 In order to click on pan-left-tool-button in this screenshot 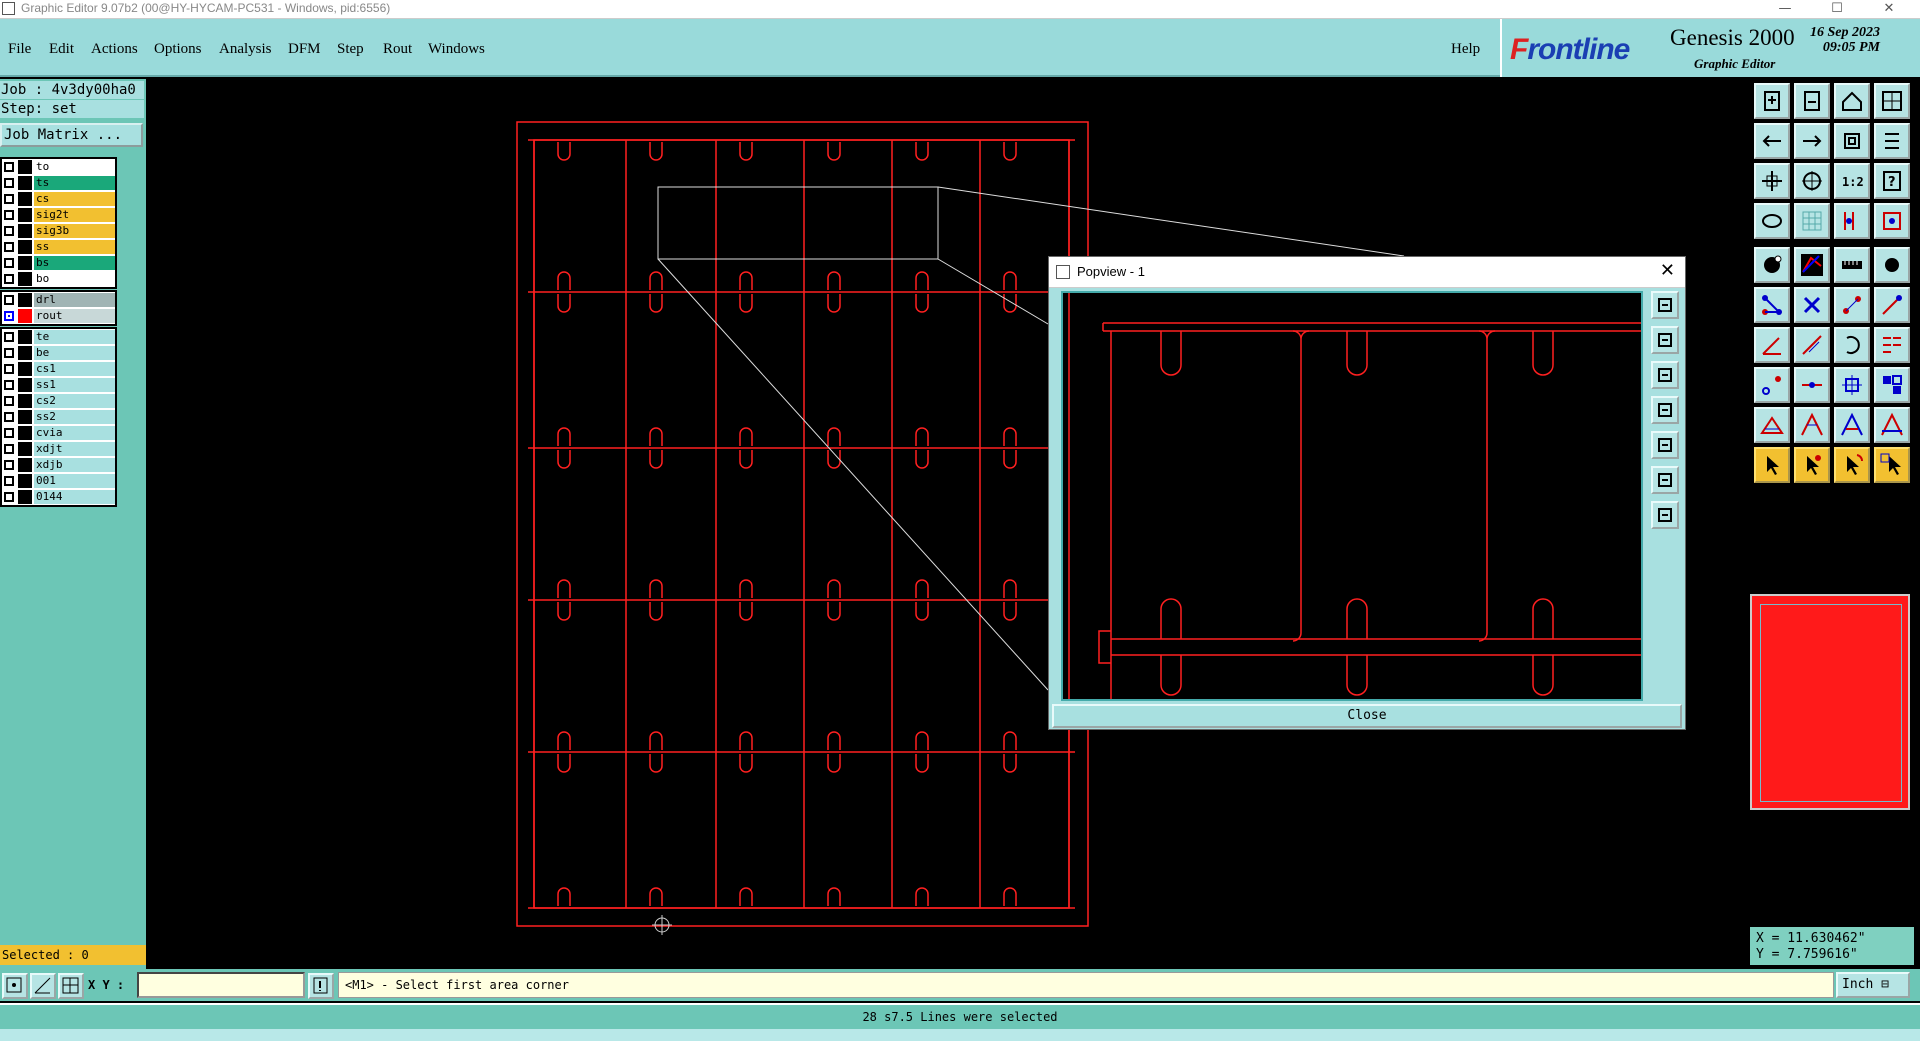, I will do `click(1772, 141)`.